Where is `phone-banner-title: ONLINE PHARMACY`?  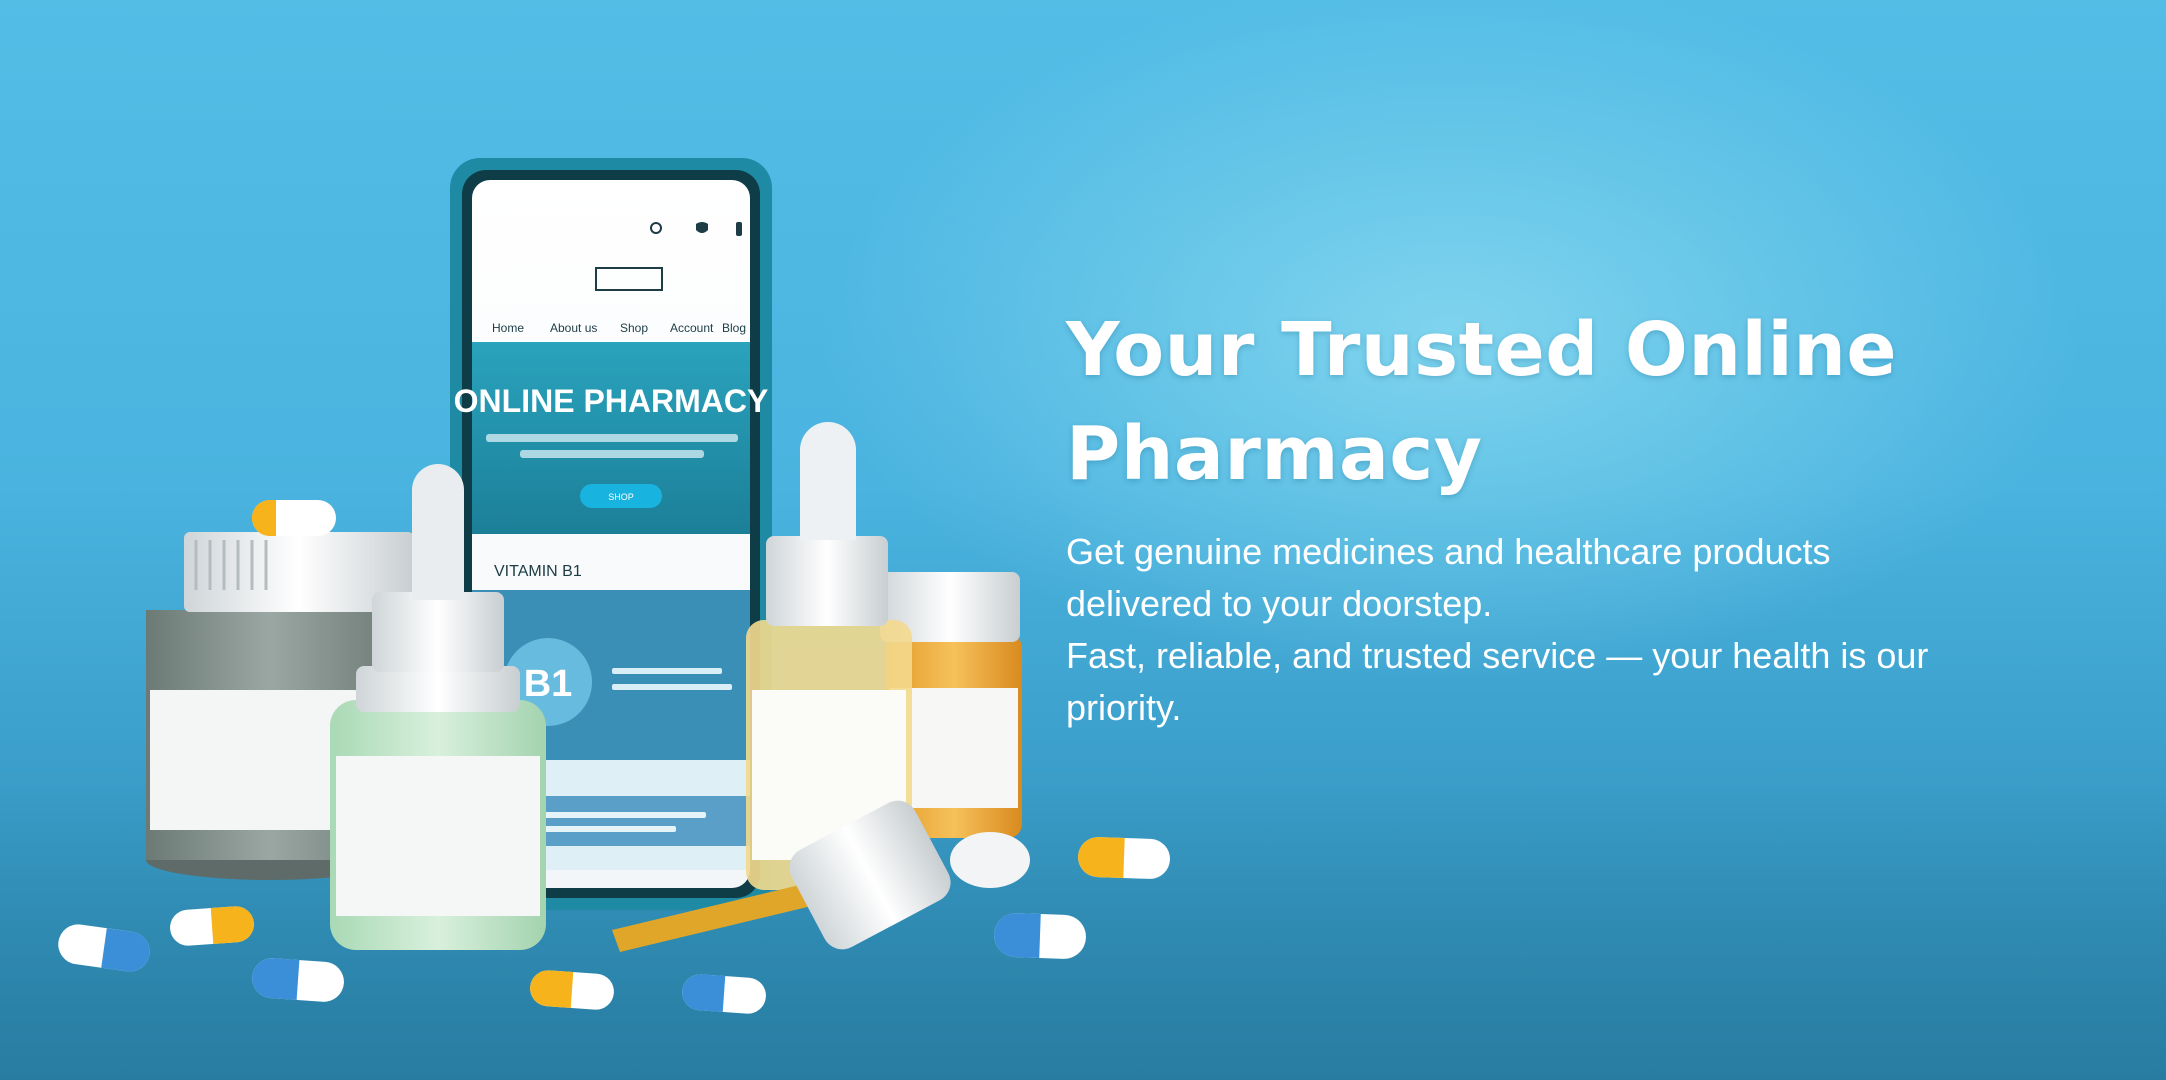 phone-banner-title: ONLINE PHARMACY is located at coordinates (611, 401).